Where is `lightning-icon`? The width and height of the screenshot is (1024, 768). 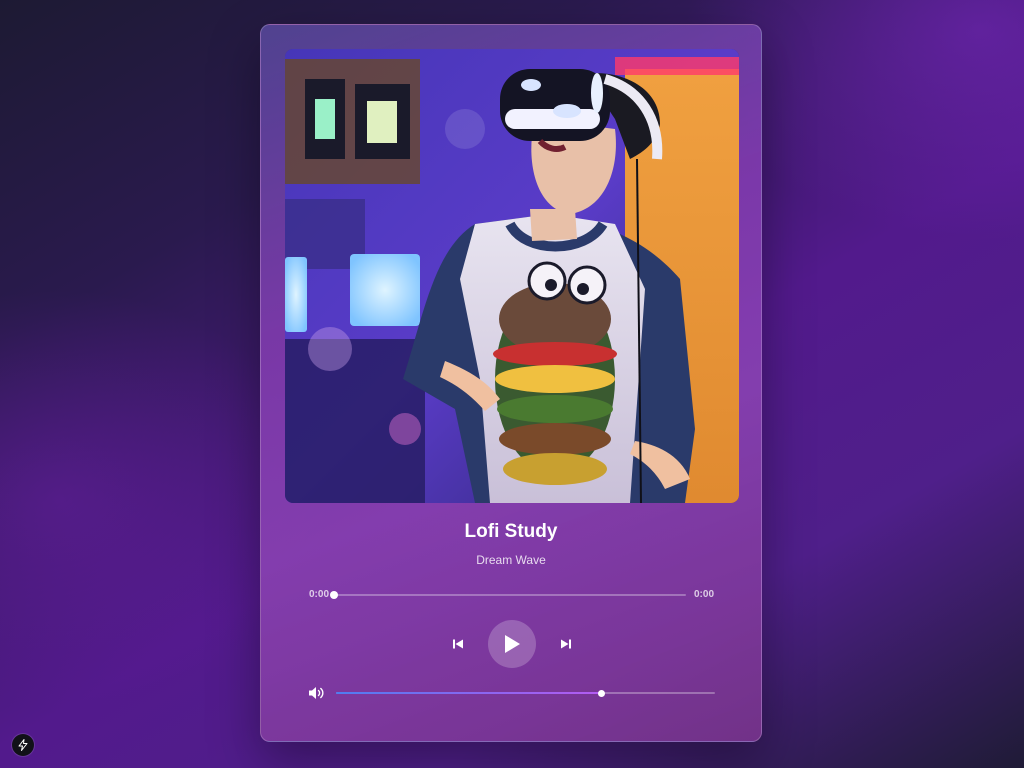
lightning-icon is located at coordinates (23, 745).